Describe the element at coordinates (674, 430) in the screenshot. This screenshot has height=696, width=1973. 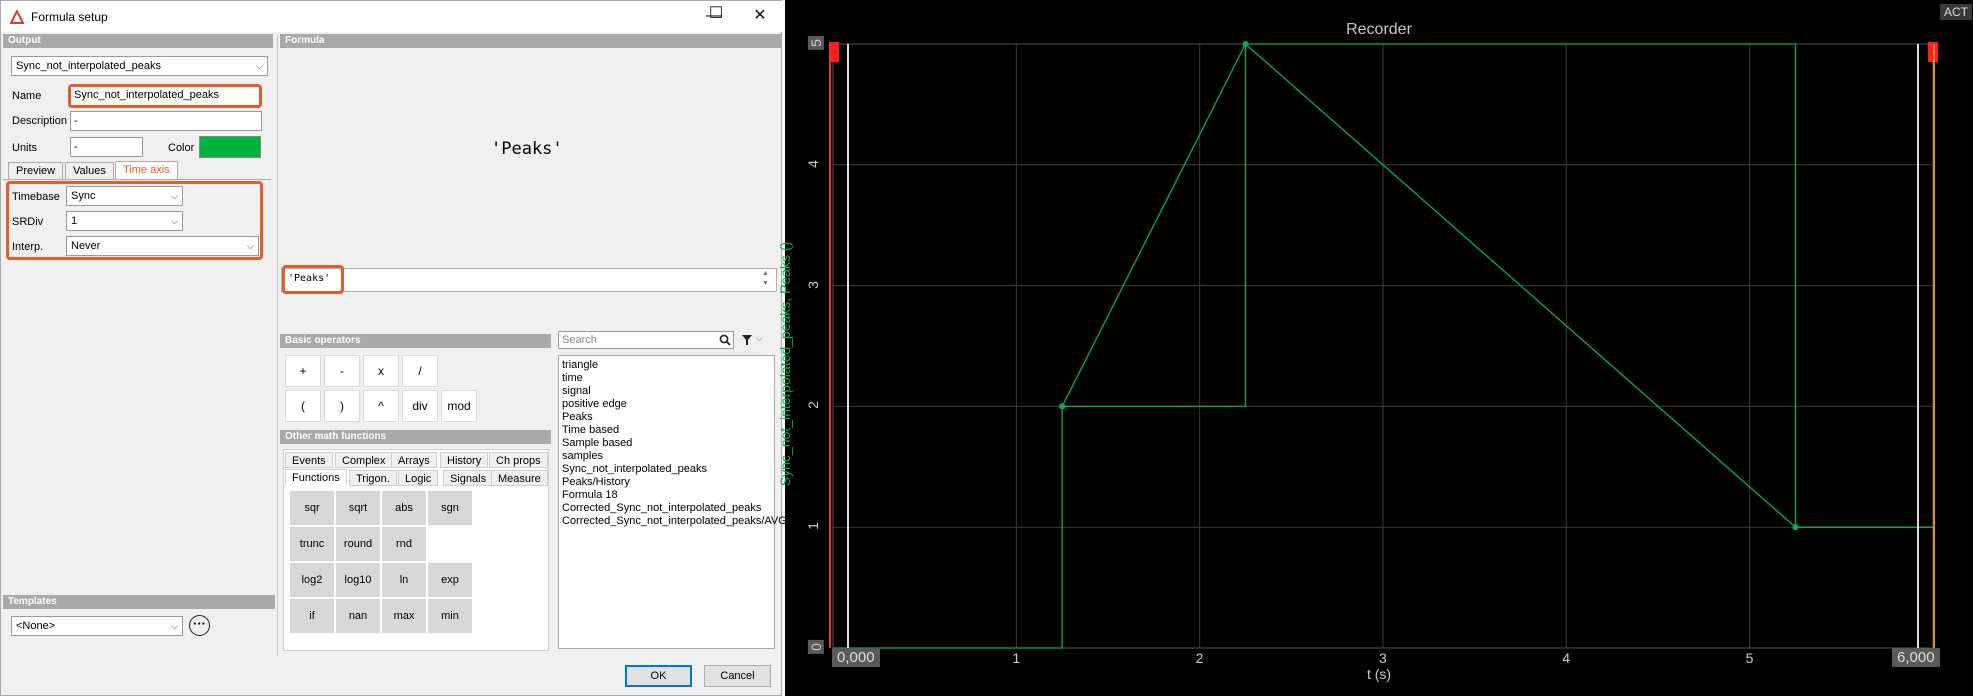
I see `channel-list-item: Time based` at that location.